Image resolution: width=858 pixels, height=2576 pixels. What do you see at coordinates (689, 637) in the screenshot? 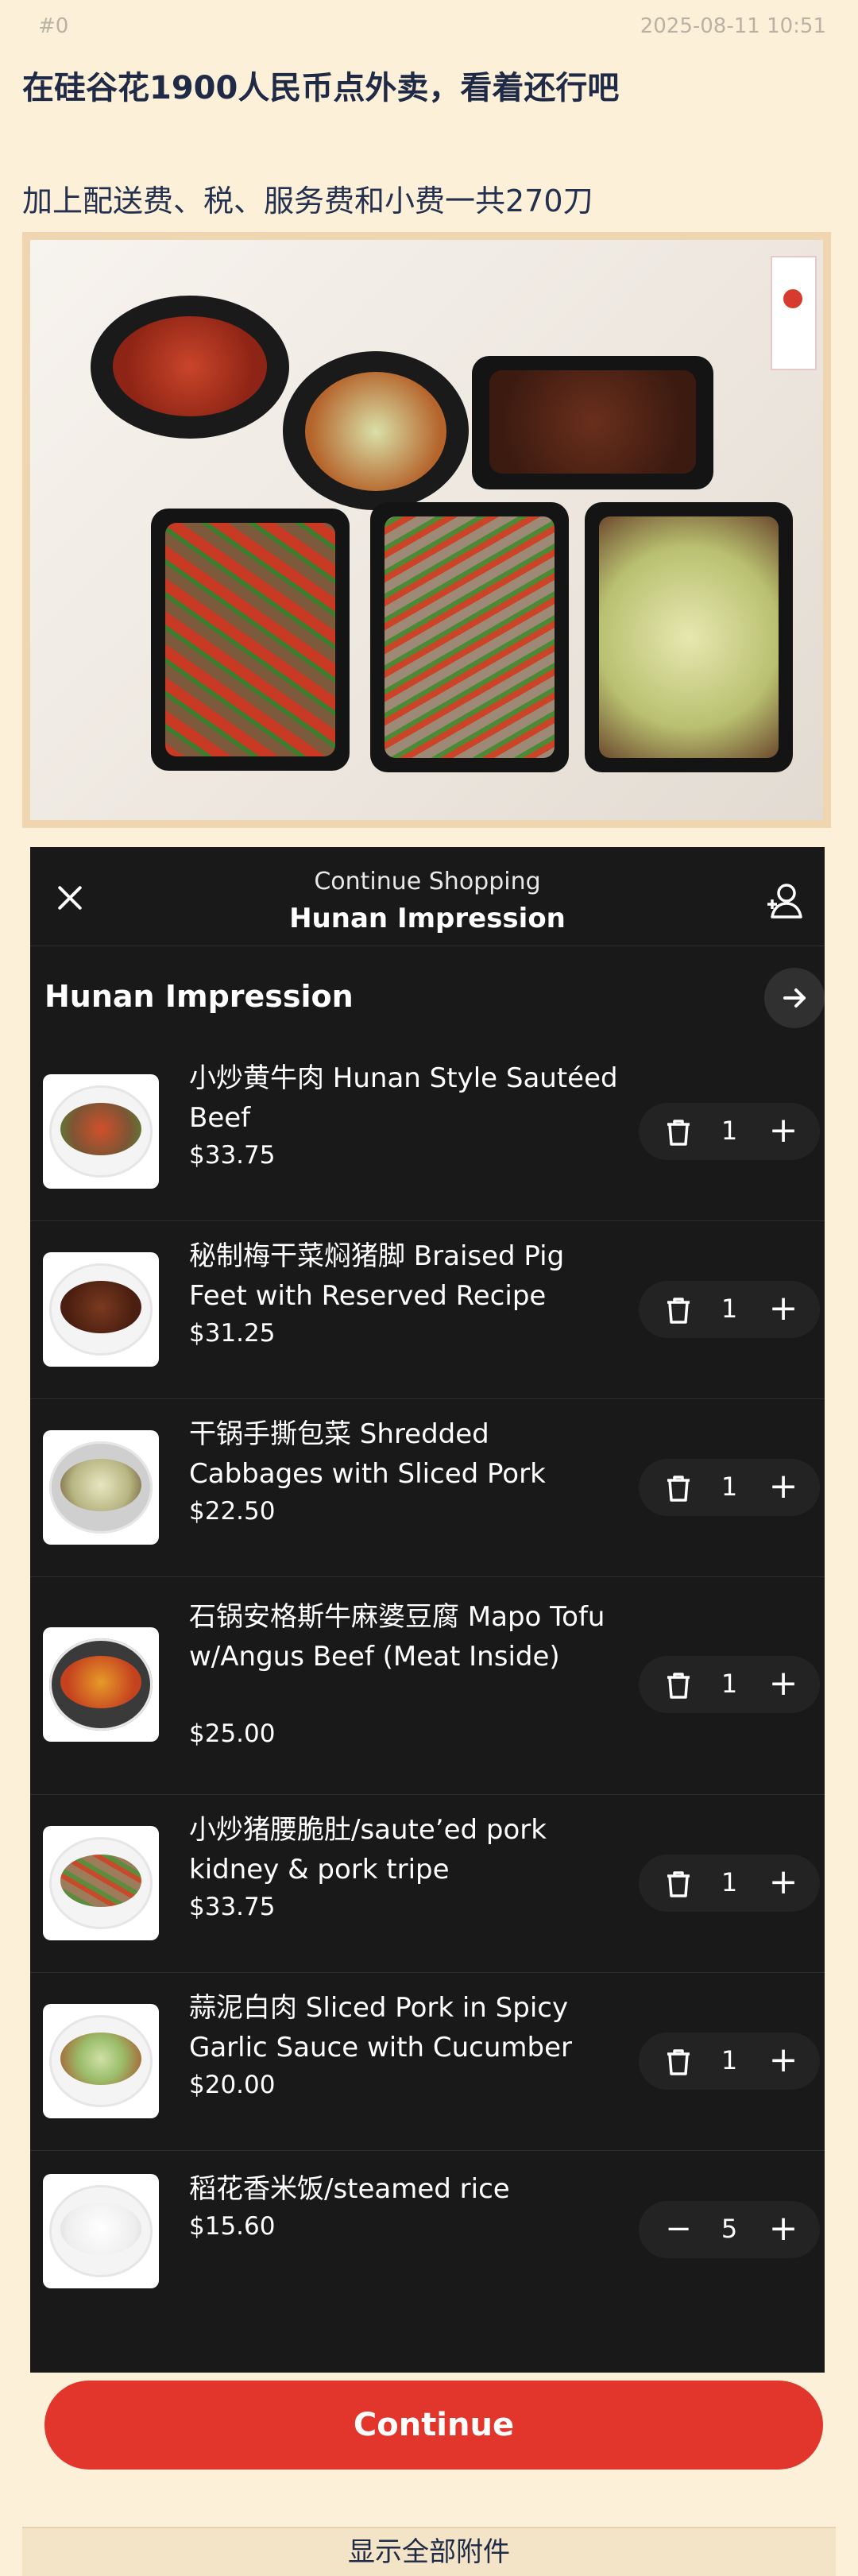
I see `cabbage-food` at bounding box center [689, 637].